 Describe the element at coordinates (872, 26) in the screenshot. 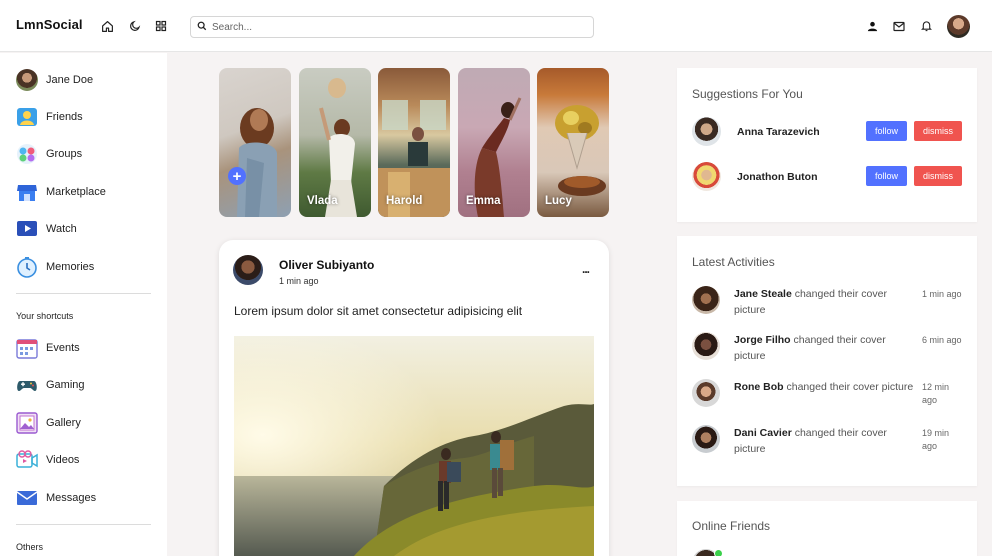

I see `user-icon` at that location.